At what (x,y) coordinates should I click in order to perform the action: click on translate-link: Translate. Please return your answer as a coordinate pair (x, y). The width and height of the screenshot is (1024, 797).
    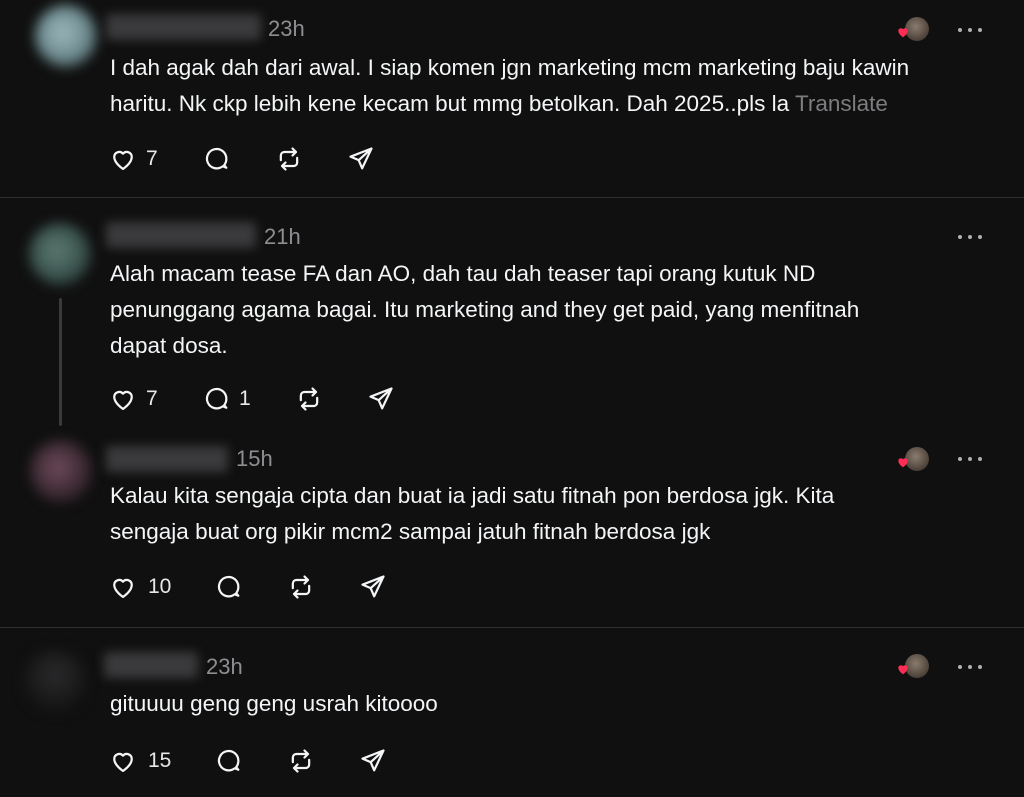
    Looking at the image, I should click on (841, 103).